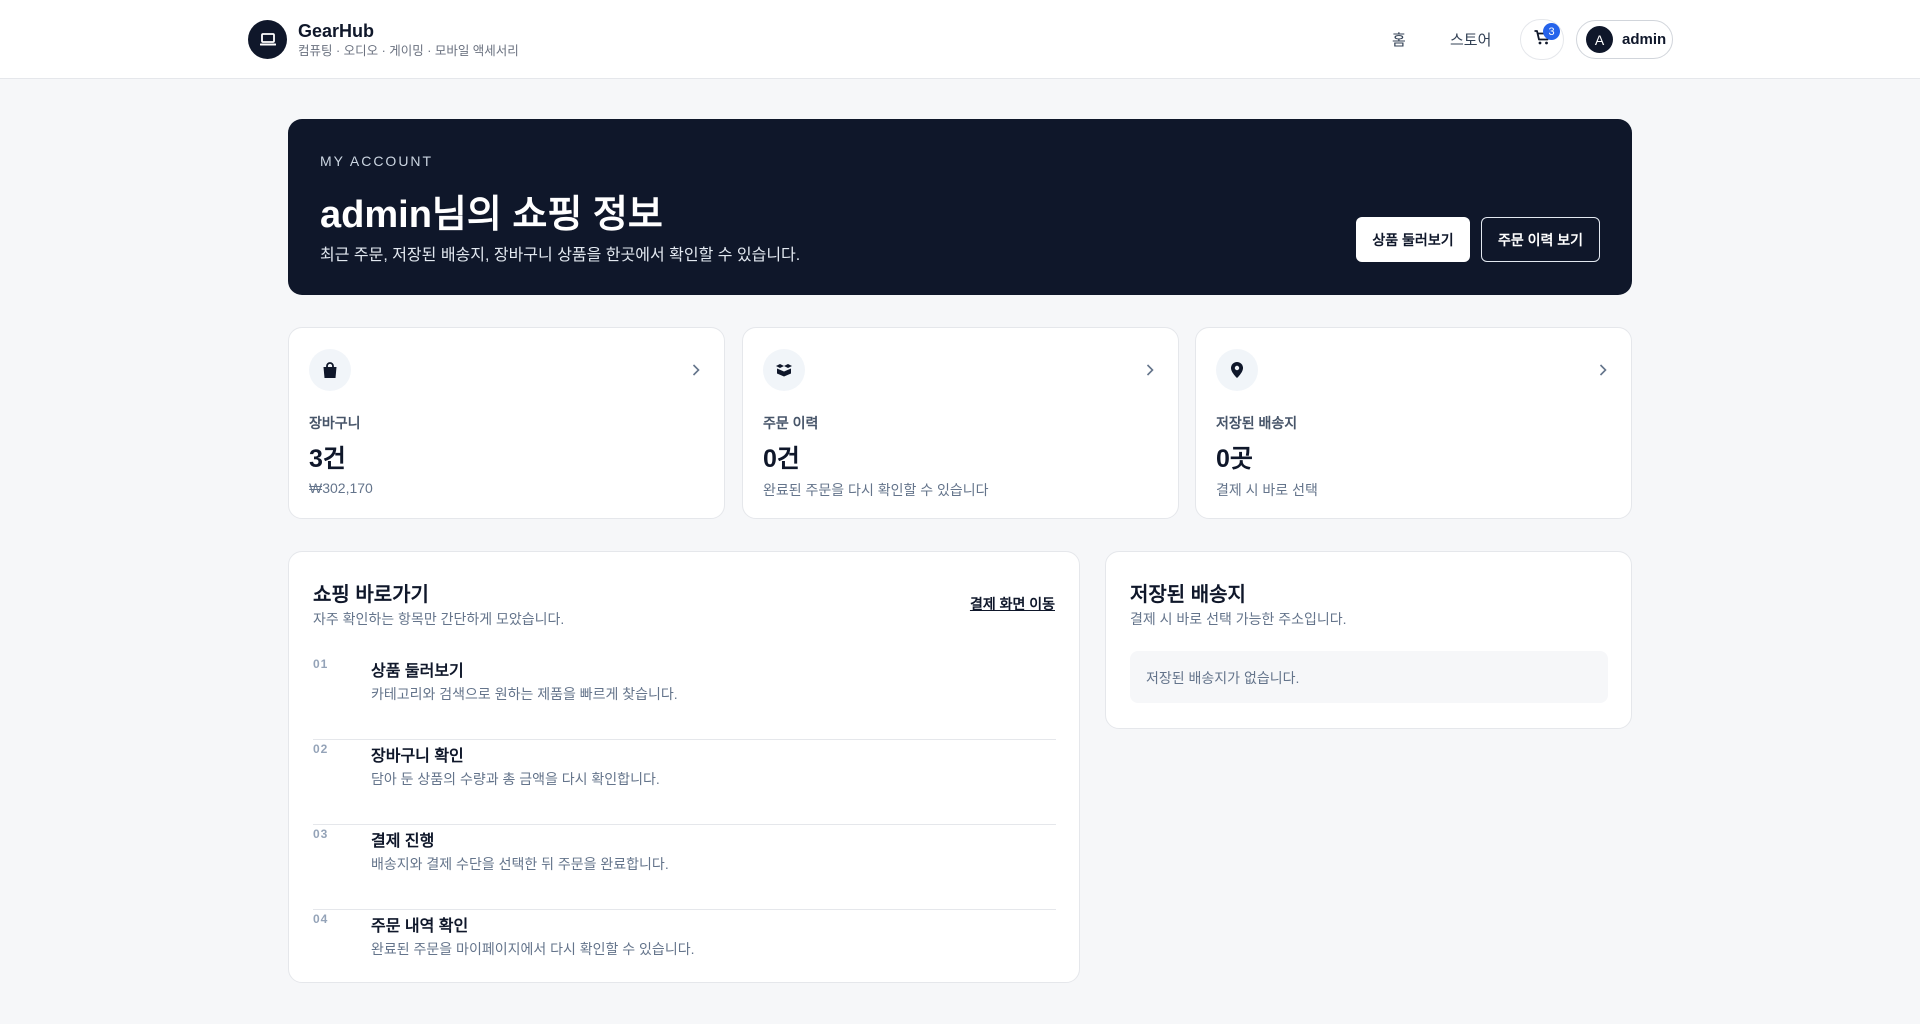 The height and width of the screenshot is (1024, 1920). What do you see at coordinates (1599, 39) in the screenshot?
I see `avatar: A` at bounding box center [1599, 39].